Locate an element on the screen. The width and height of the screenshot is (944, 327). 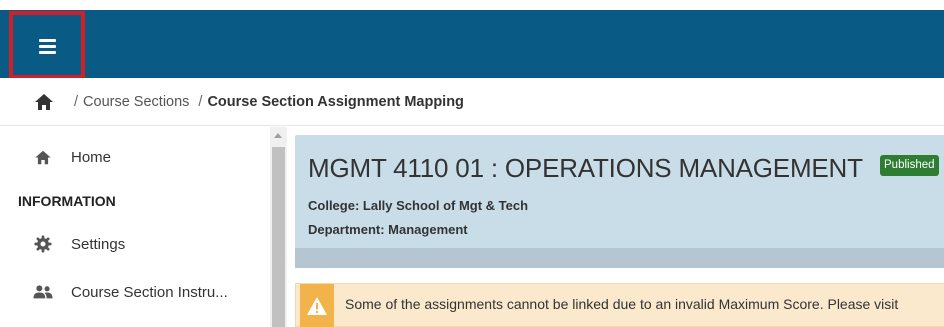
sidebar-item-home: Home is located at coordinates (72, 157).